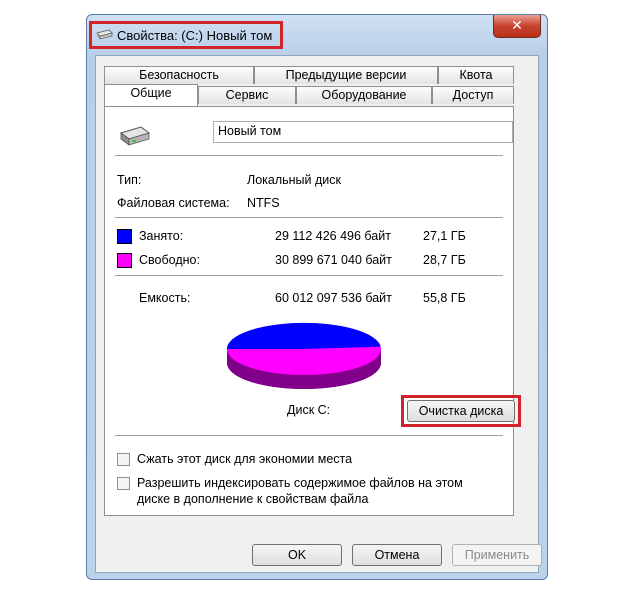 The height and width of the screenshot is (594, 640). I want to click on compress-label: Сжать этот диск для экономии места, so click(245, 459).